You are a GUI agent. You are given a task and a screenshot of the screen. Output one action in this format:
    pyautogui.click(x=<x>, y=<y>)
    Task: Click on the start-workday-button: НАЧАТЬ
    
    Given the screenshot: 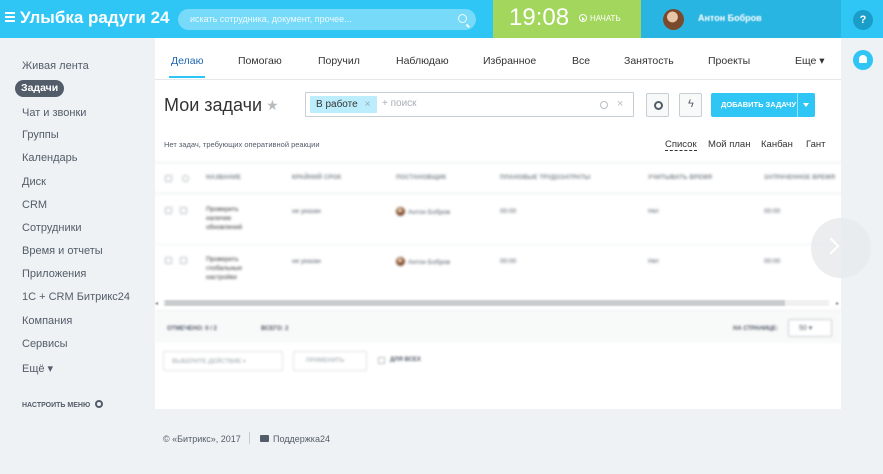 What is the action you would take?
    pyautogui.click(x=600, y=18)
    